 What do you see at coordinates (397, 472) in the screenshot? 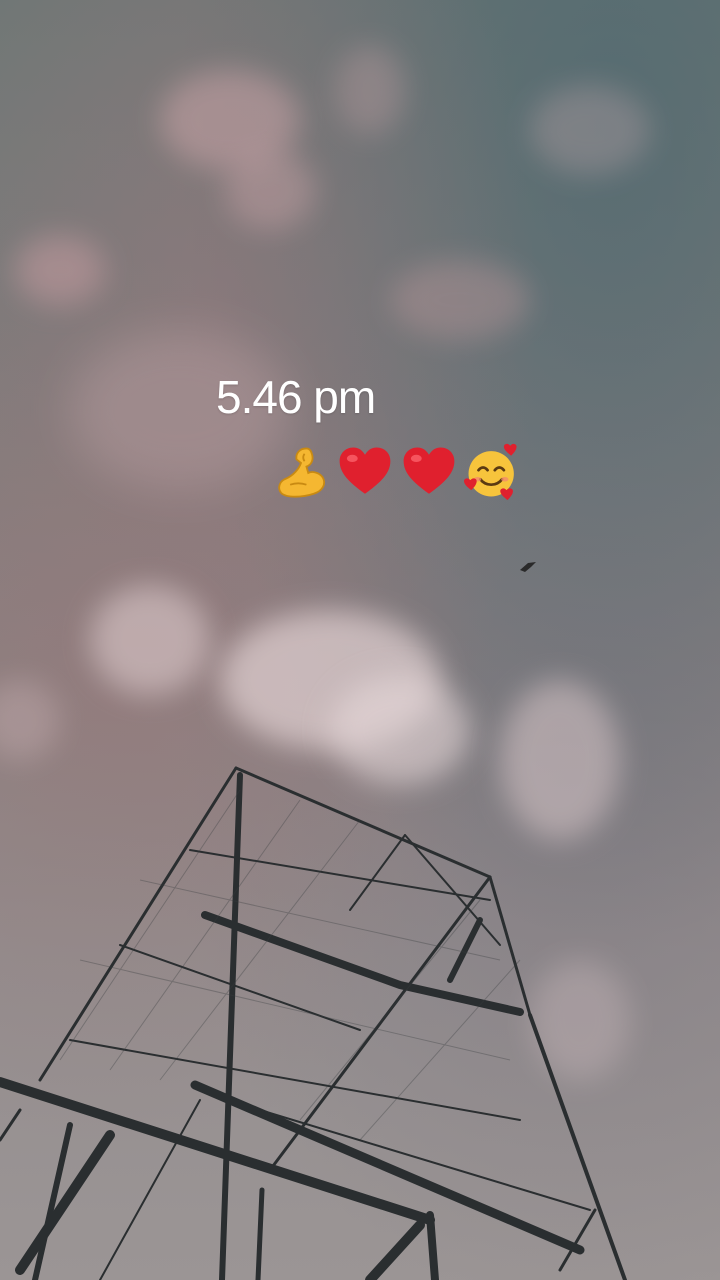
I see `emoji-sticker-row` at bounding box center [397, 472].